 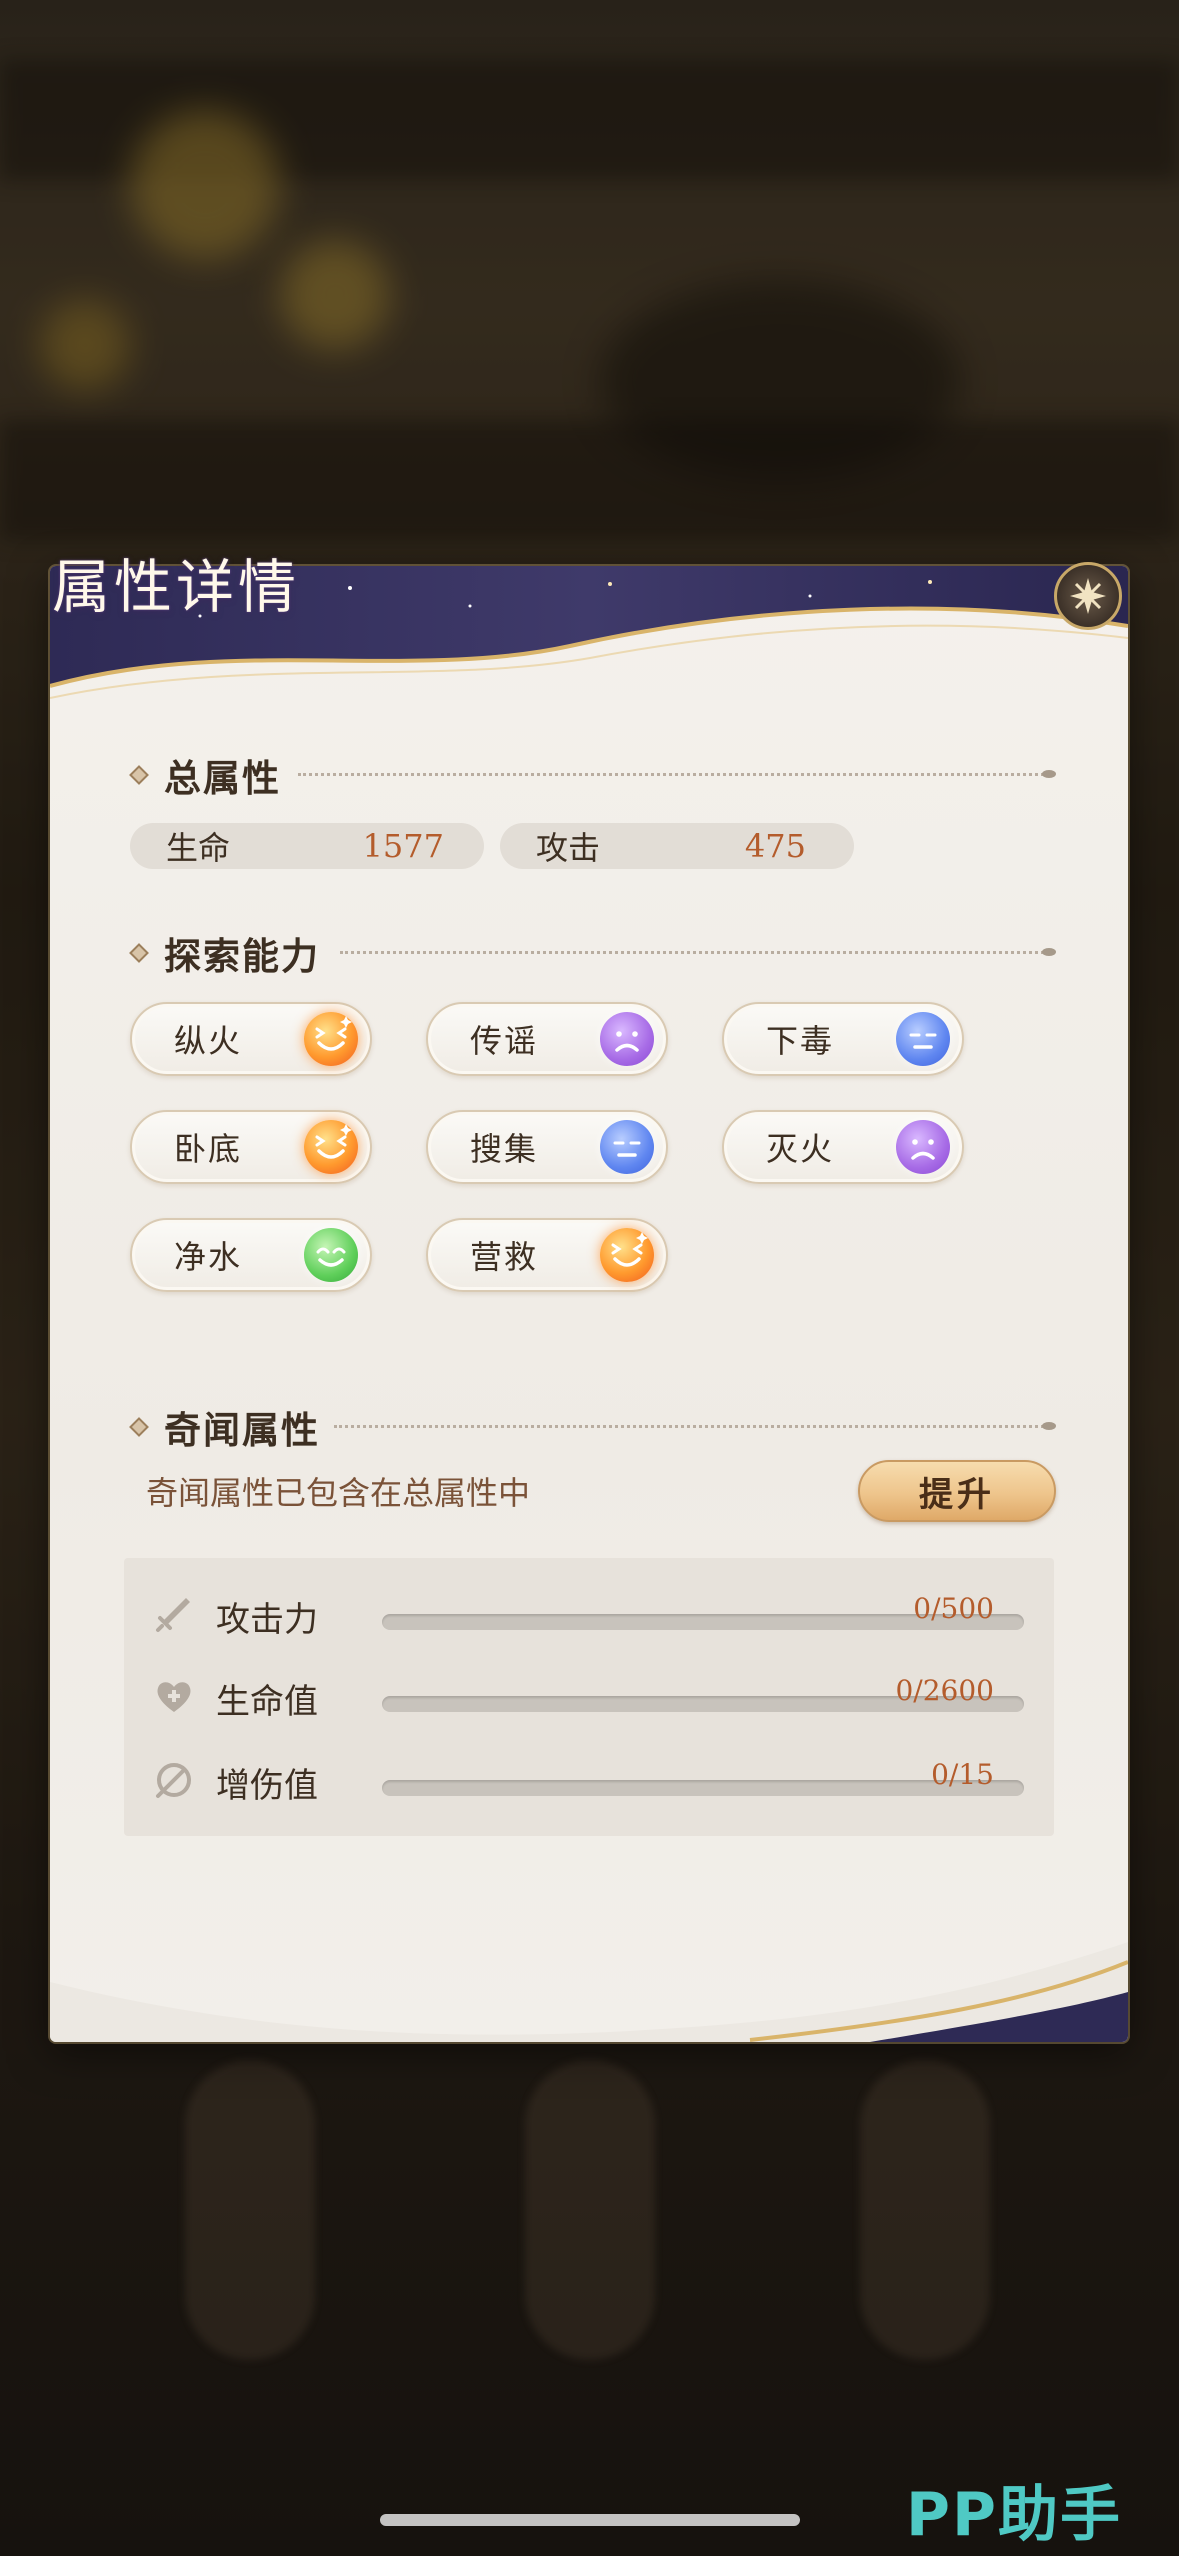 I want to click on bonus-row-hp: 生命值 0/2600, so click(x=589, y=1696).